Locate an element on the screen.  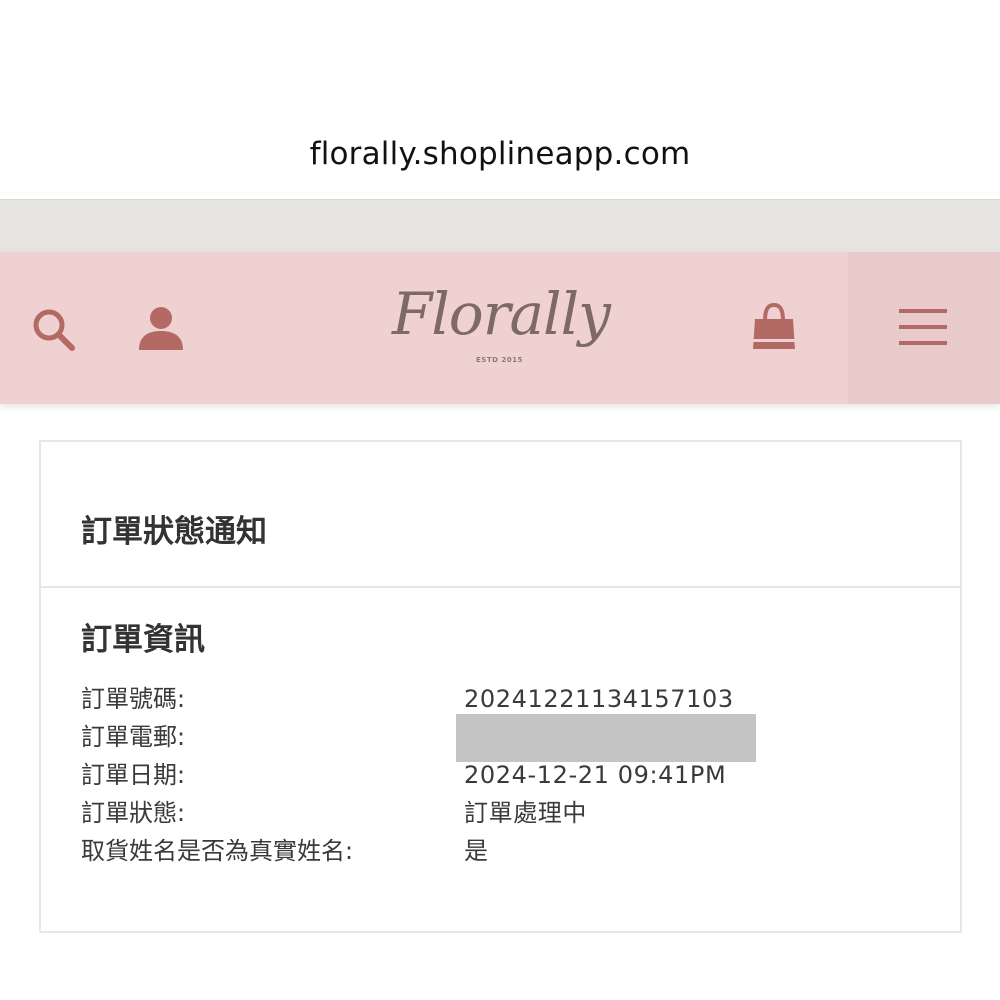
hamburger-menu-icon is located at coordinates (924, 328).